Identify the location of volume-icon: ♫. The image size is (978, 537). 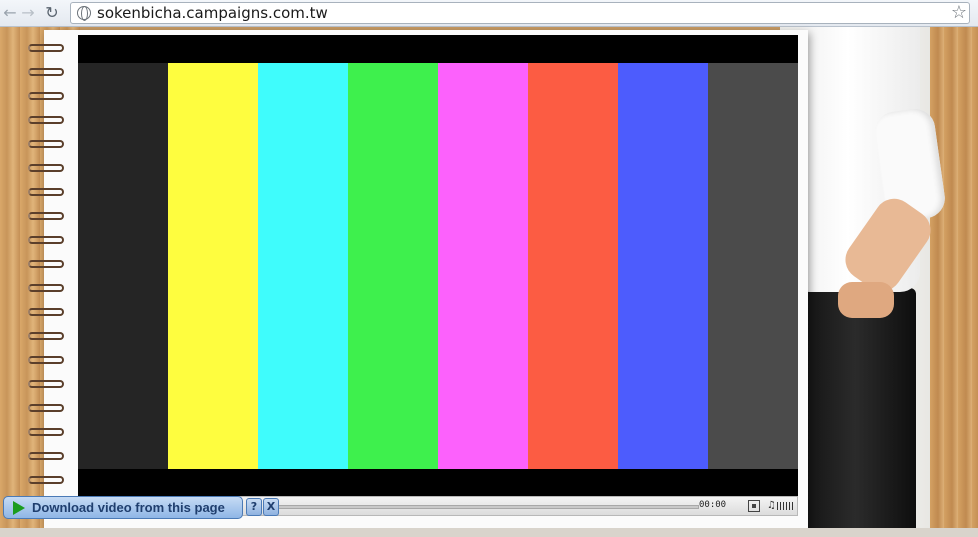
(771, 506).